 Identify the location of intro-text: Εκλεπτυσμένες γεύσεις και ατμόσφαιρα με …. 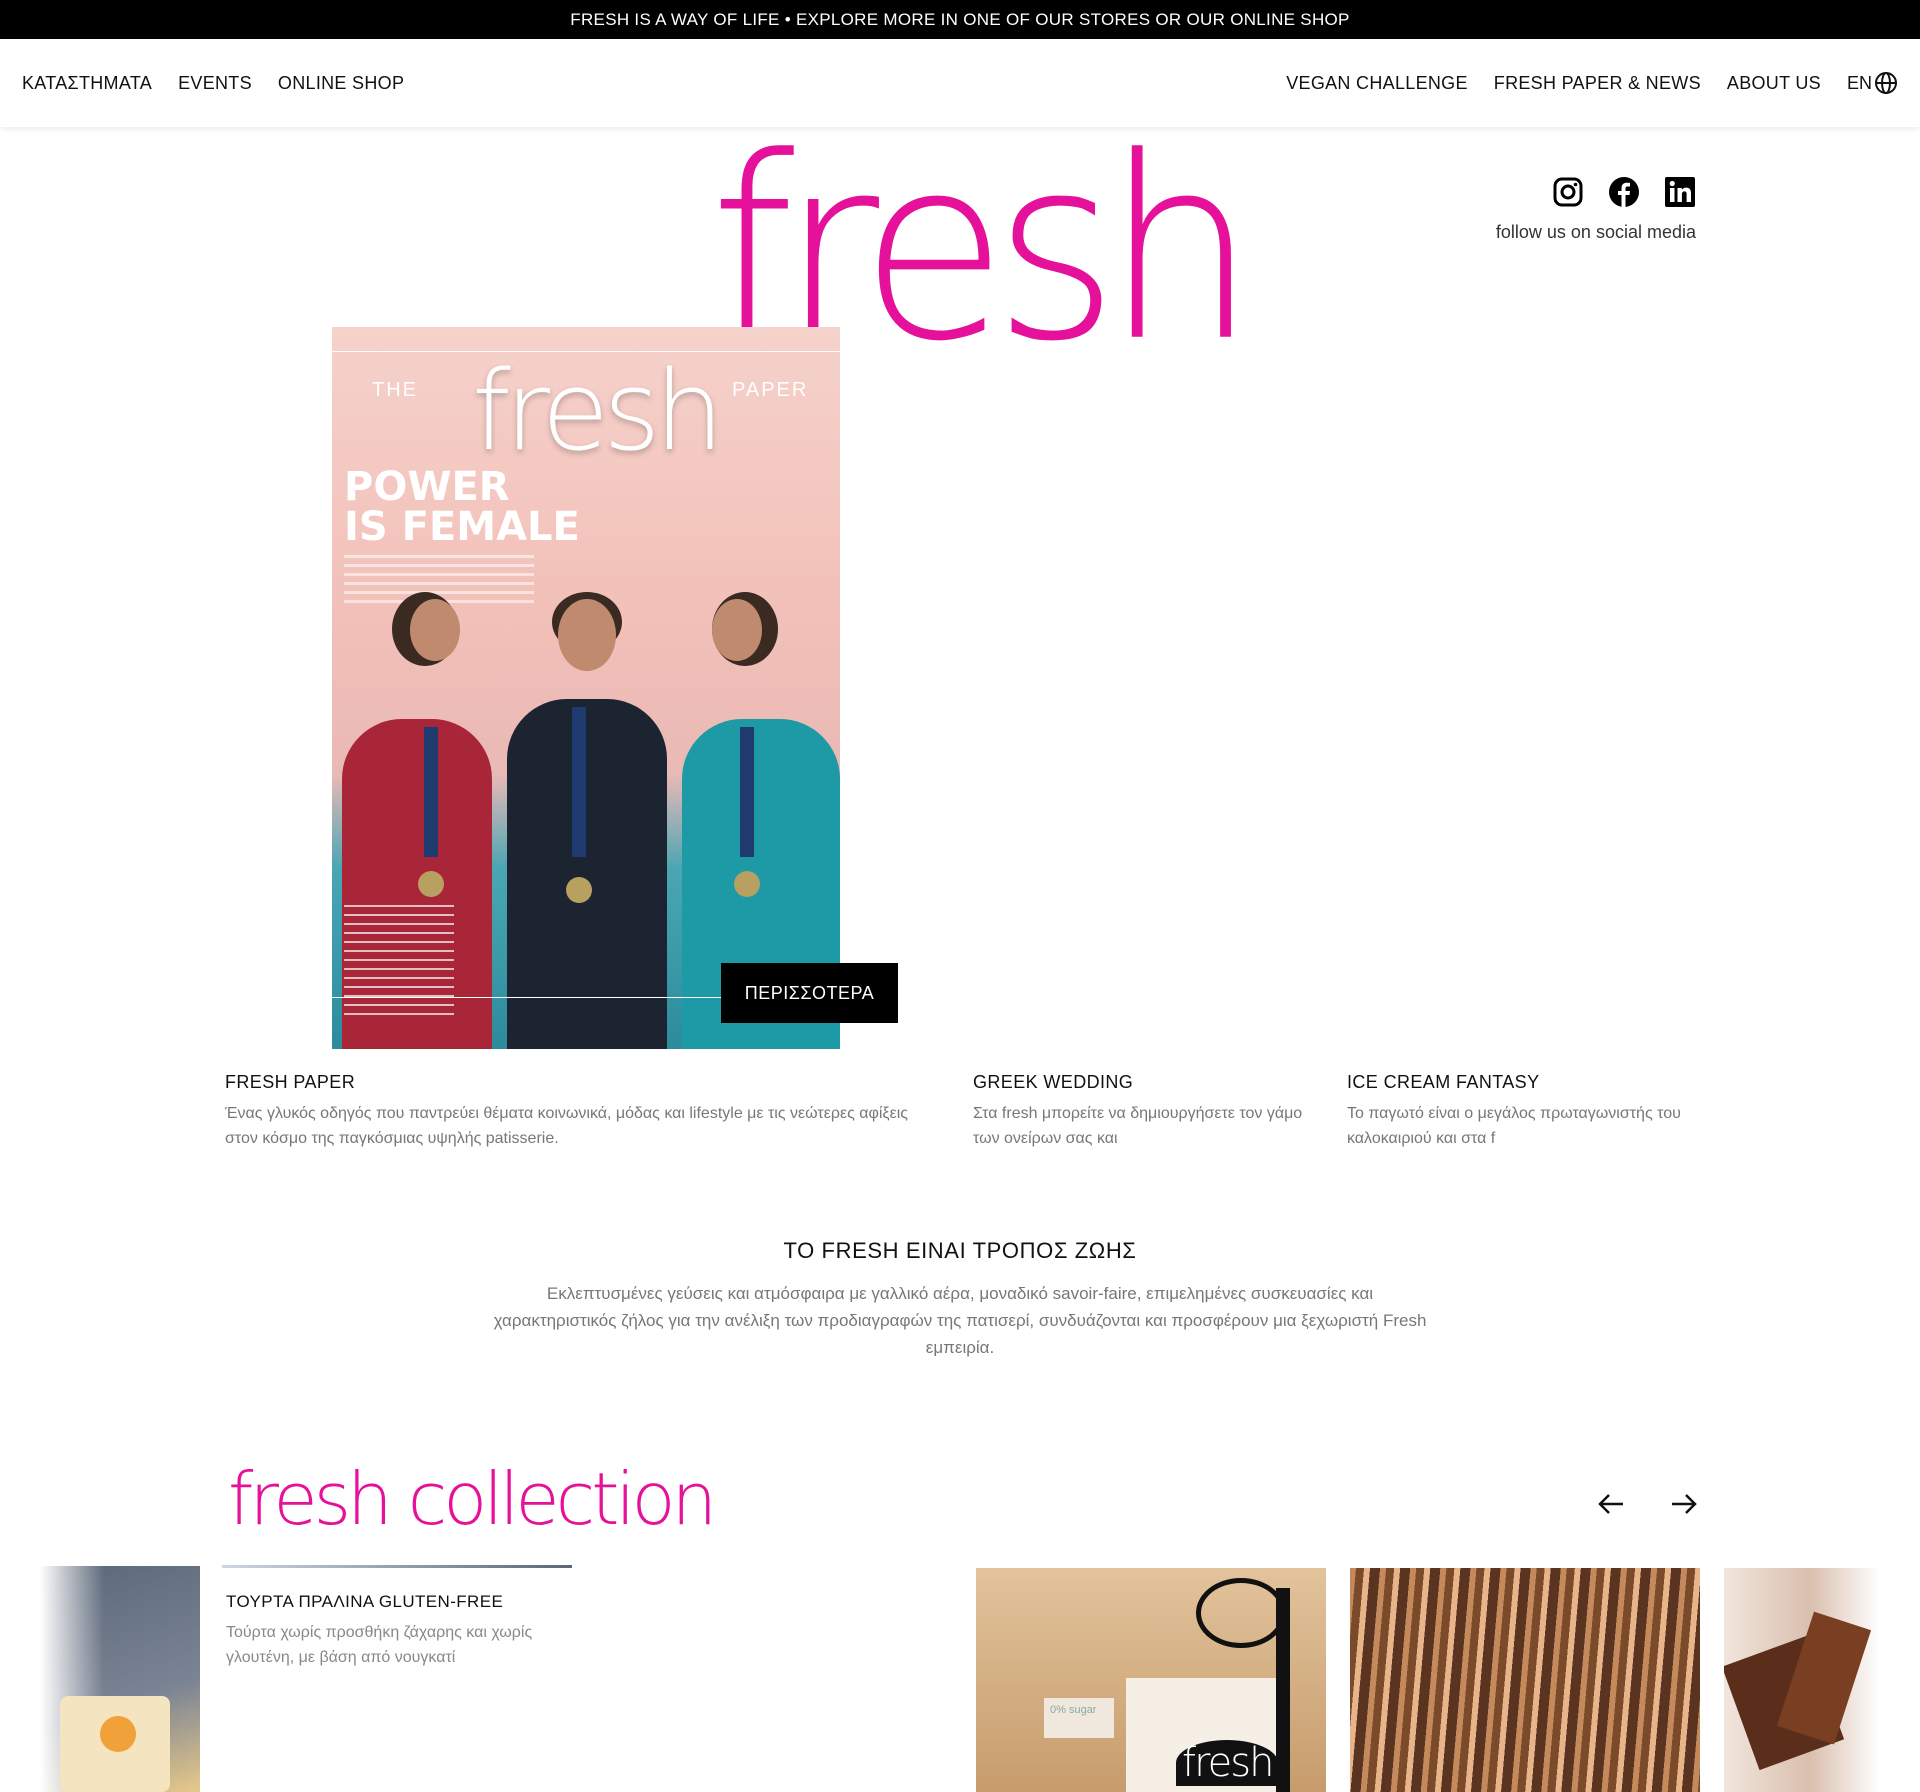
(960, 1320).